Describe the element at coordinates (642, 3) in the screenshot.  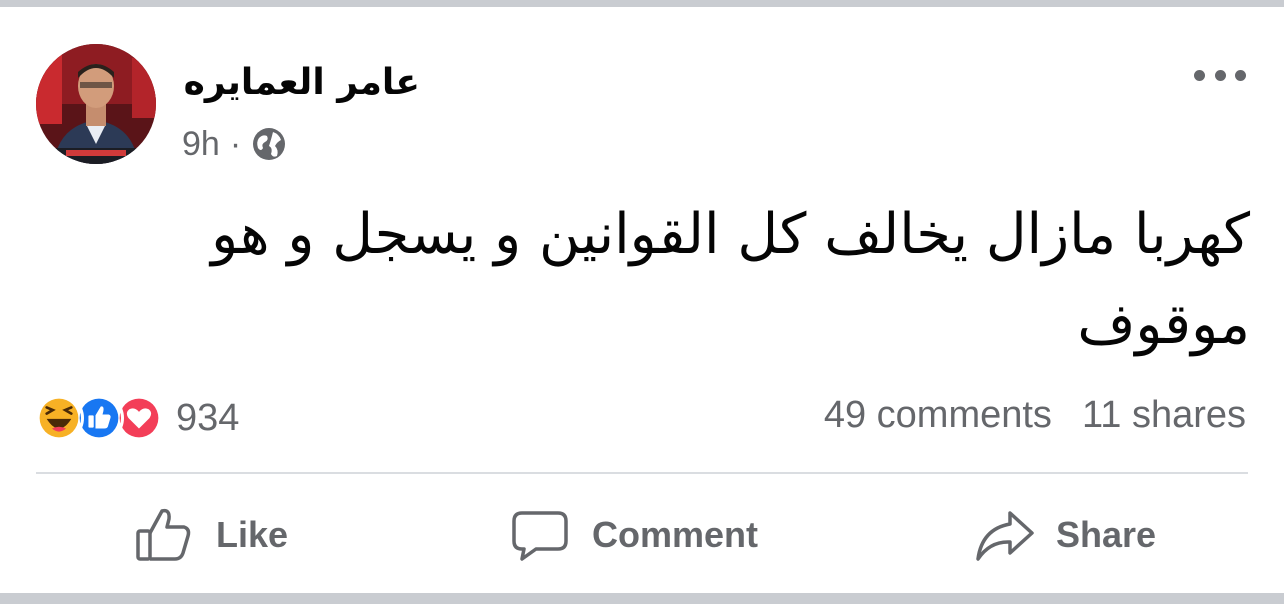
I see `top-separator-bar` at that location.